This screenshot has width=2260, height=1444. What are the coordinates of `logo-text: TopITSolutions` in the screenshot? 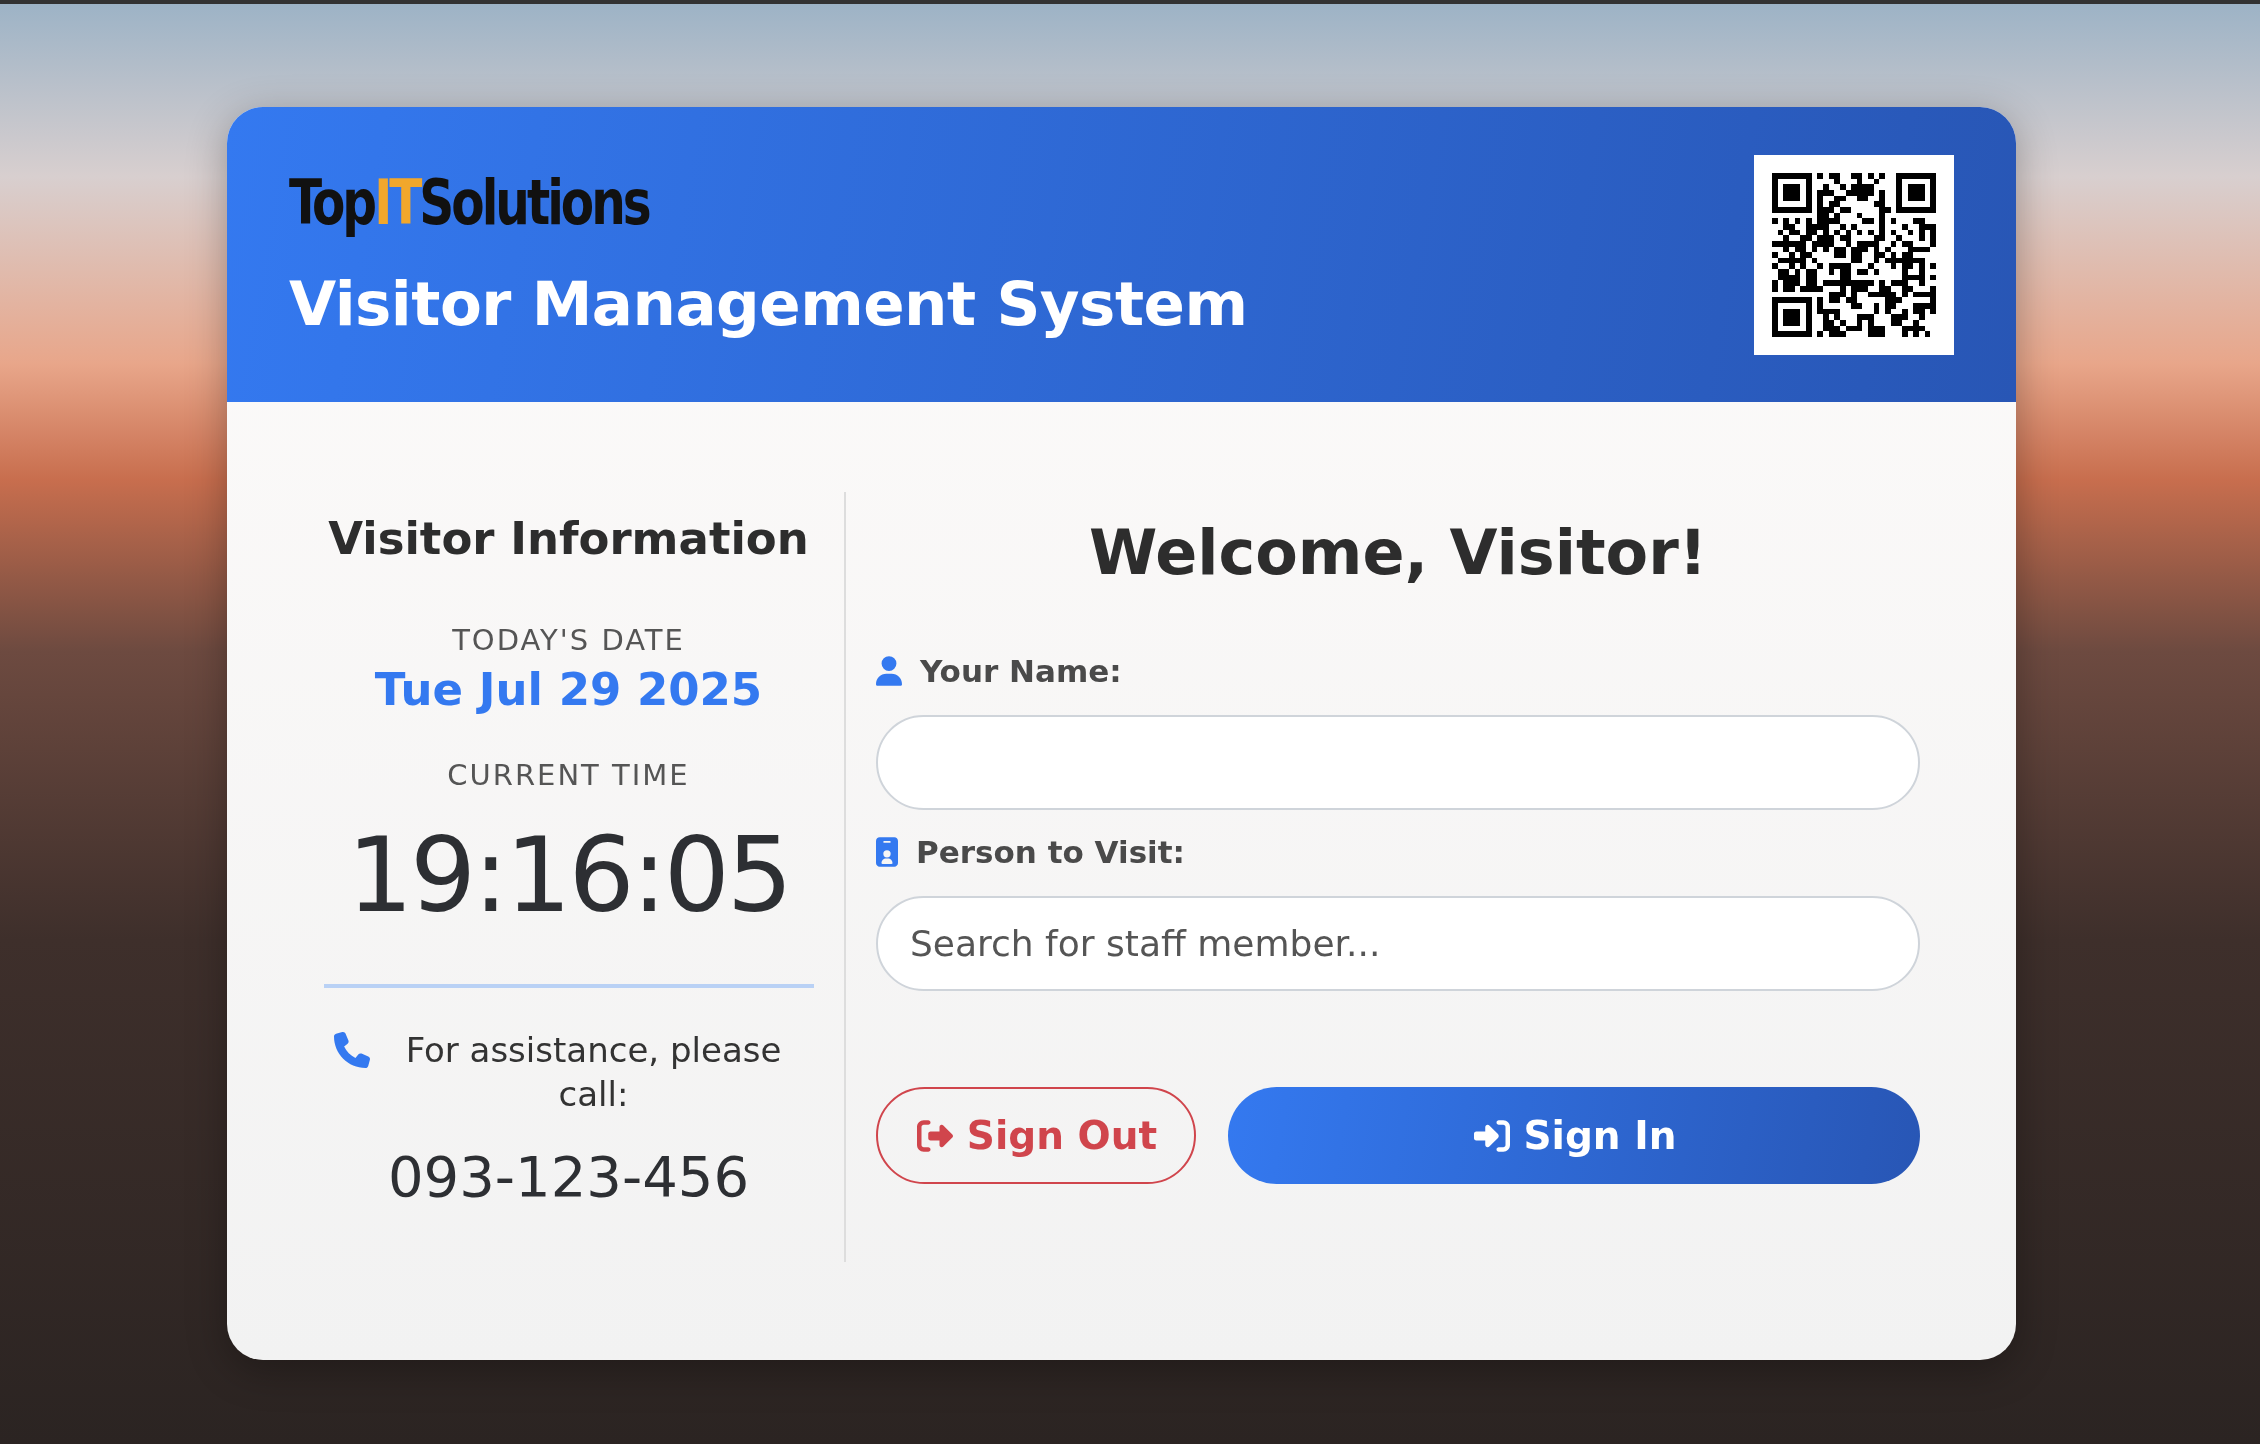 It's located at (469, 202).